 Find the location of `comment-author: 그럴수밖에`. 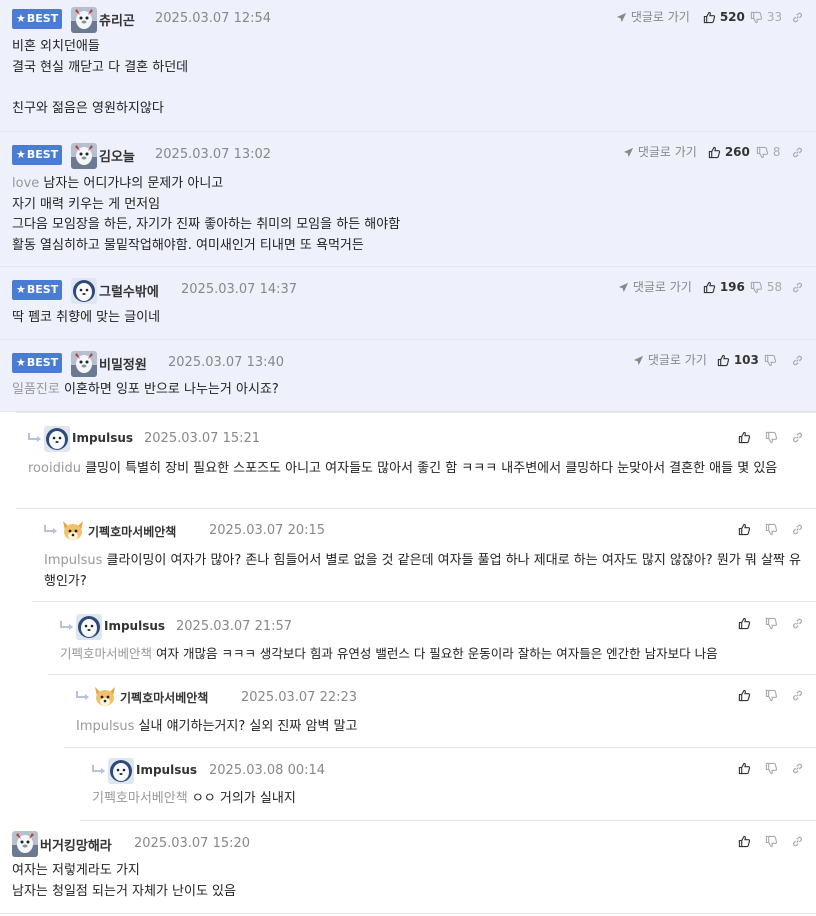

comment-author: 그럴수밖에 is located at coordinates (129, 290).